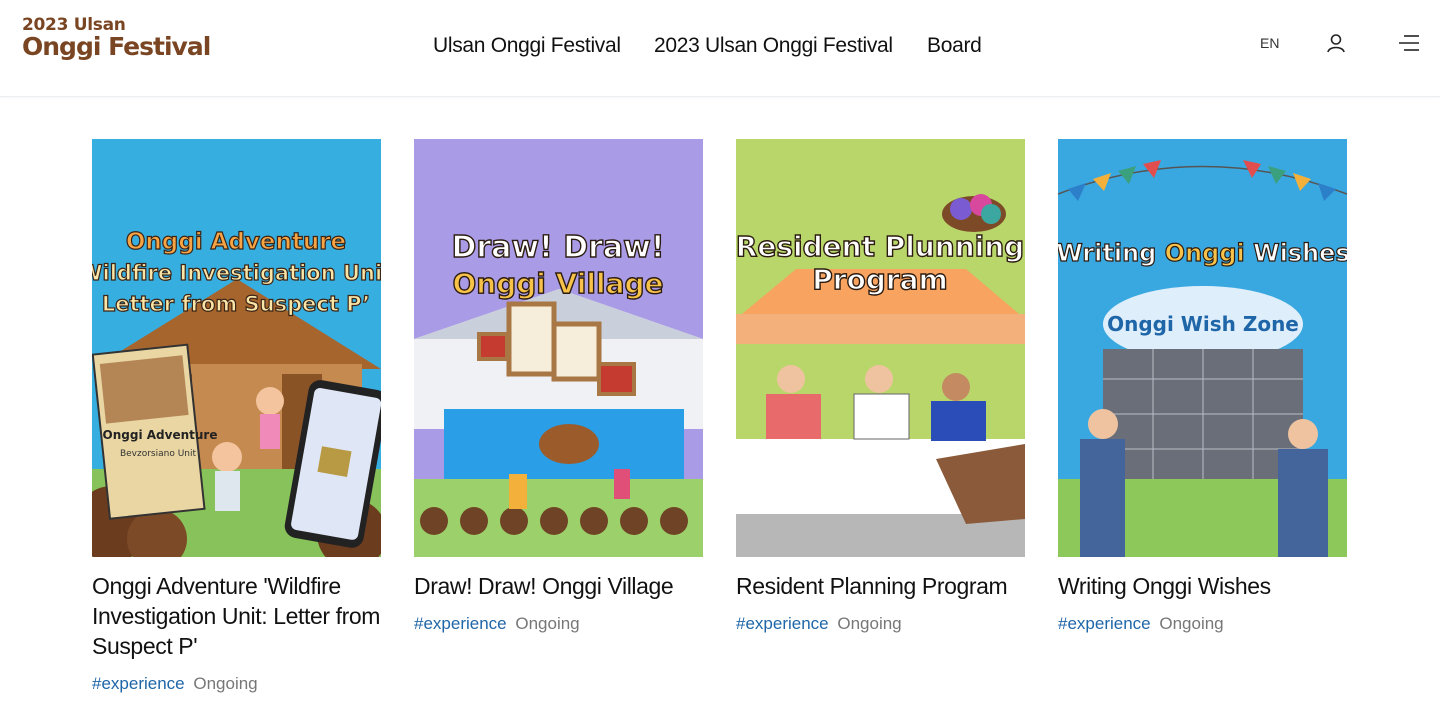 Image resolution: width=1440 pixels, height=720 pixels. Describe the element at coordinates (1269, 43) in the screenshot. I see `language-toggle: EN` at that location.